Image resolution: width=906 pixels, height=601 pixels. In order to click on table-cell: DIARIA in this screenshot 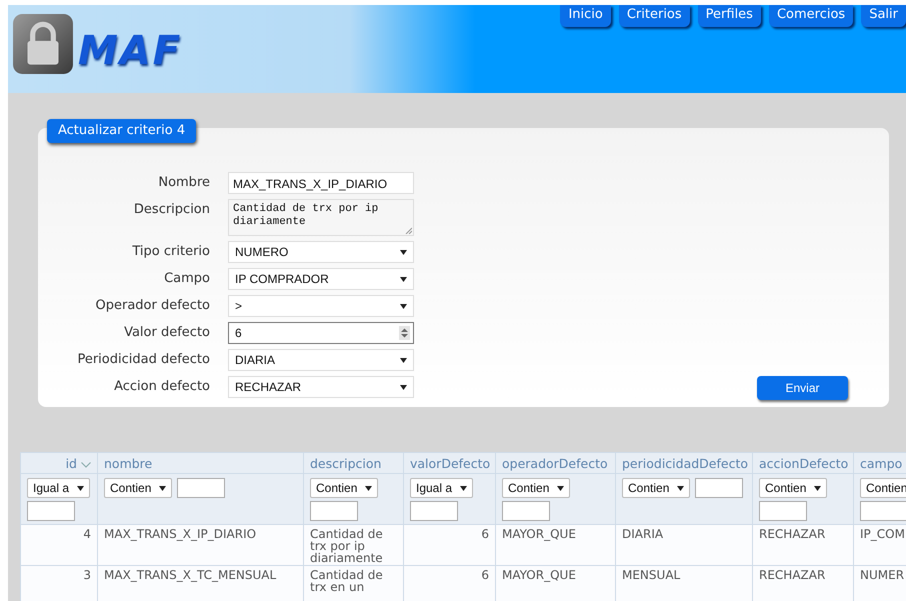, I will do `click(643, 534)`.